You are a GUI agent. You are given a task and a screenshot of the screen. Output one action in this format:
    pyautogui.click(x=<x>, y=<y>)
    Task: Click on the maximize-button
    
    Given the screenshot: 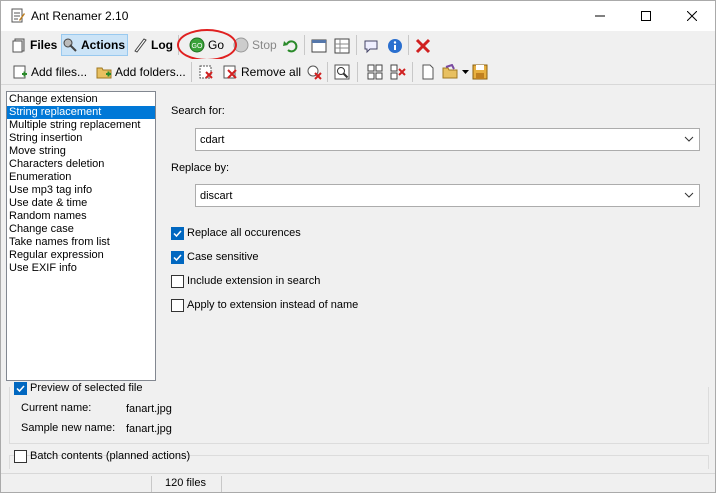 What is the action you would take?
    pyautogui.click(x=646, y=16)
    